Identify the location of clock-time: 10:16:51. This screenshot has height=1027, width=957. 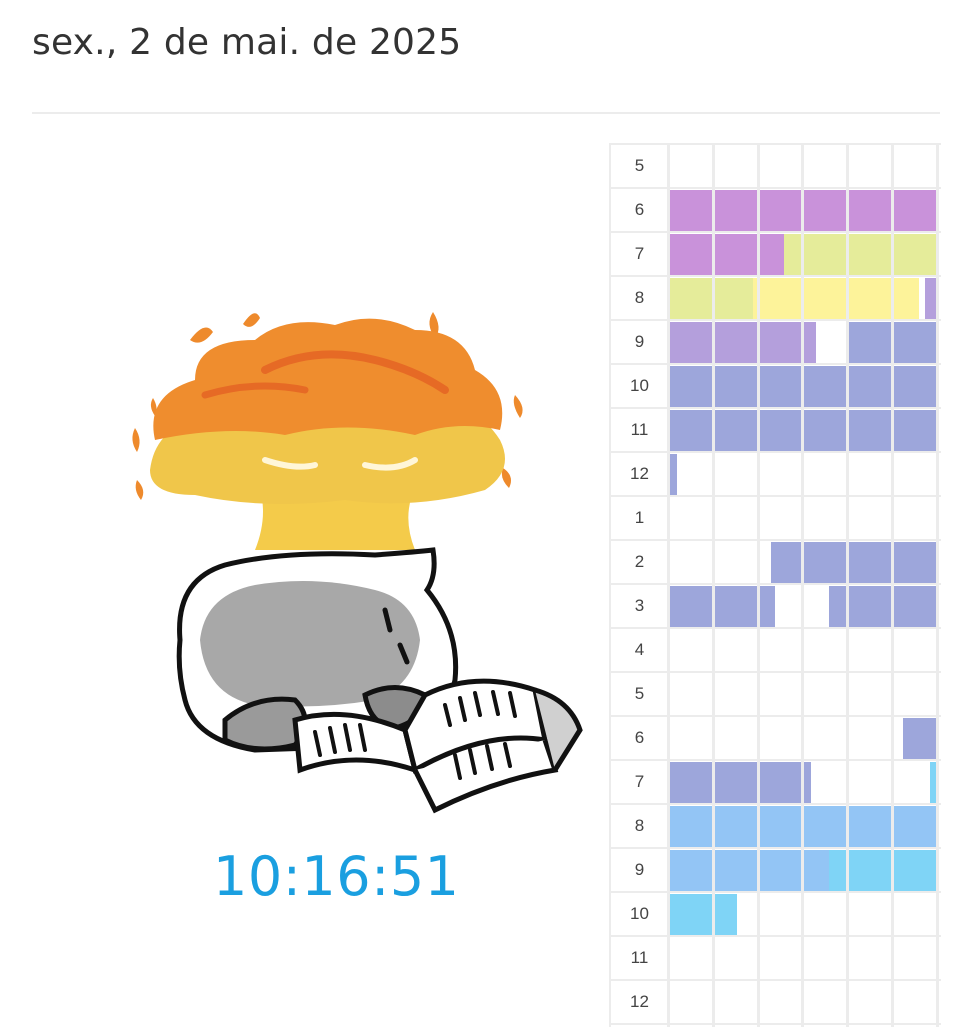
(336, 876).